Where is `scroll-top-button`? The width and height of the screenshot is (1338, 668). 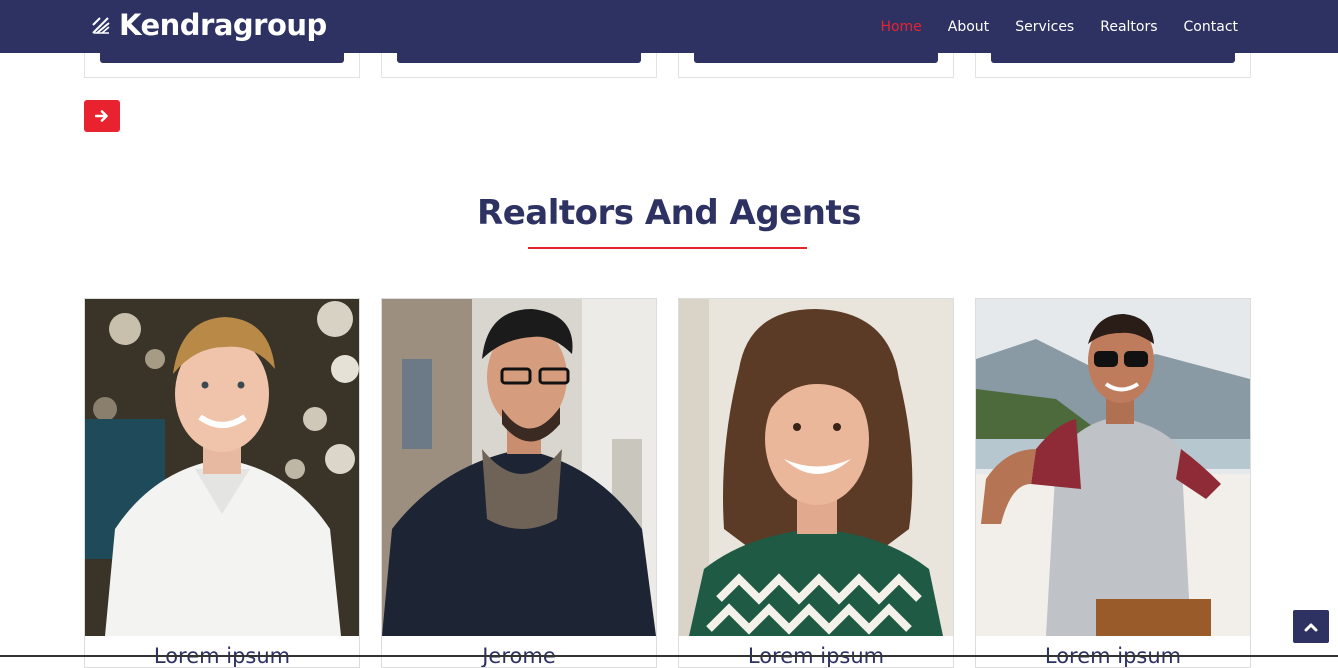
scroll-top-button is located at coordinates (1311, 626).